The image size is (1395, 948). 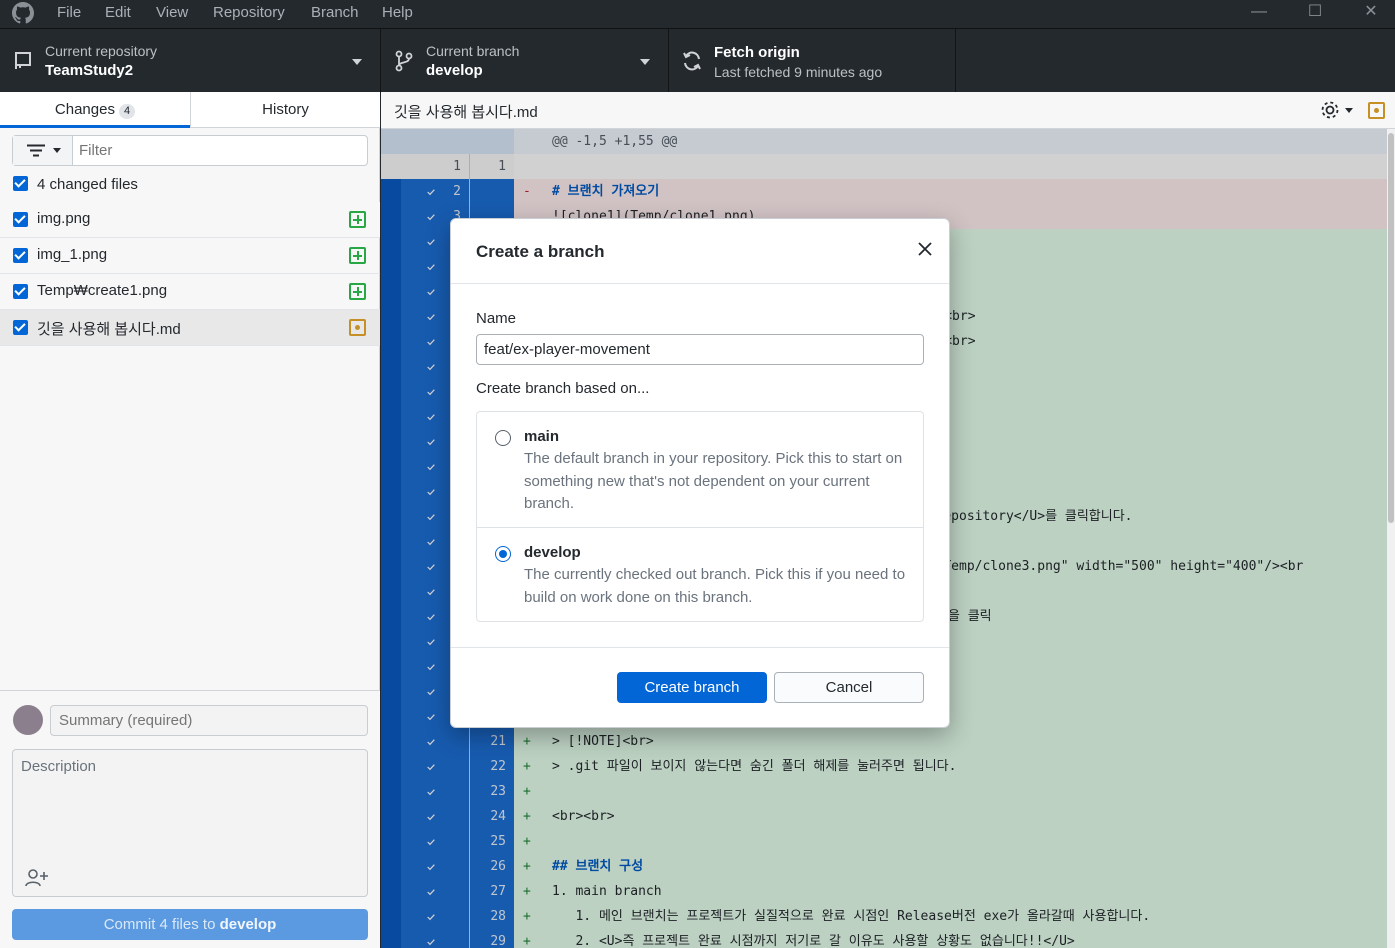 What do you see at coordinates (525, 61) in the screenshot?
I see `current-branch-button: Current branch develop` at bounding box center [525, 61].